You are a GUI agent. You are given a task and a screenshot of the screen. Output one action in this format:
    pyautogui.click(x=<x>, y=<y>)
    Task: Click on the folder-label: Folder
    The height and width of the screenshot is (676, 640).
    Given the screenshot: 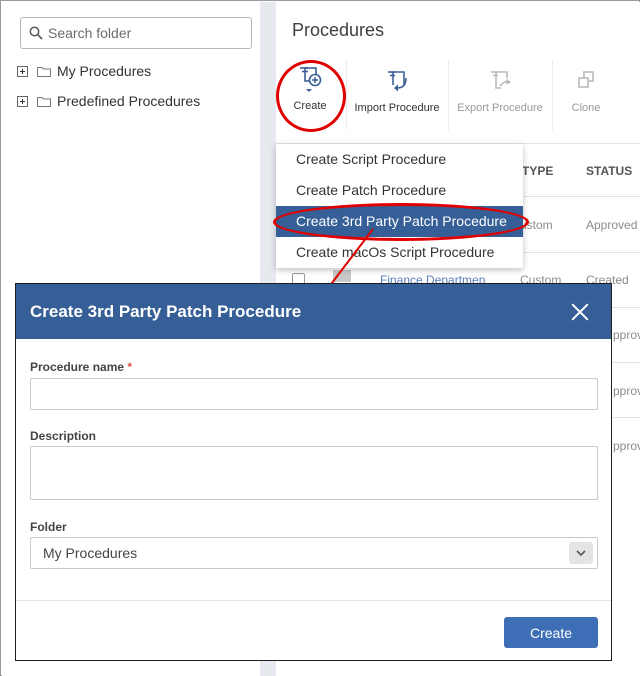 What is the action you would take?
    pyautogui.click(x=48, y=527)
    